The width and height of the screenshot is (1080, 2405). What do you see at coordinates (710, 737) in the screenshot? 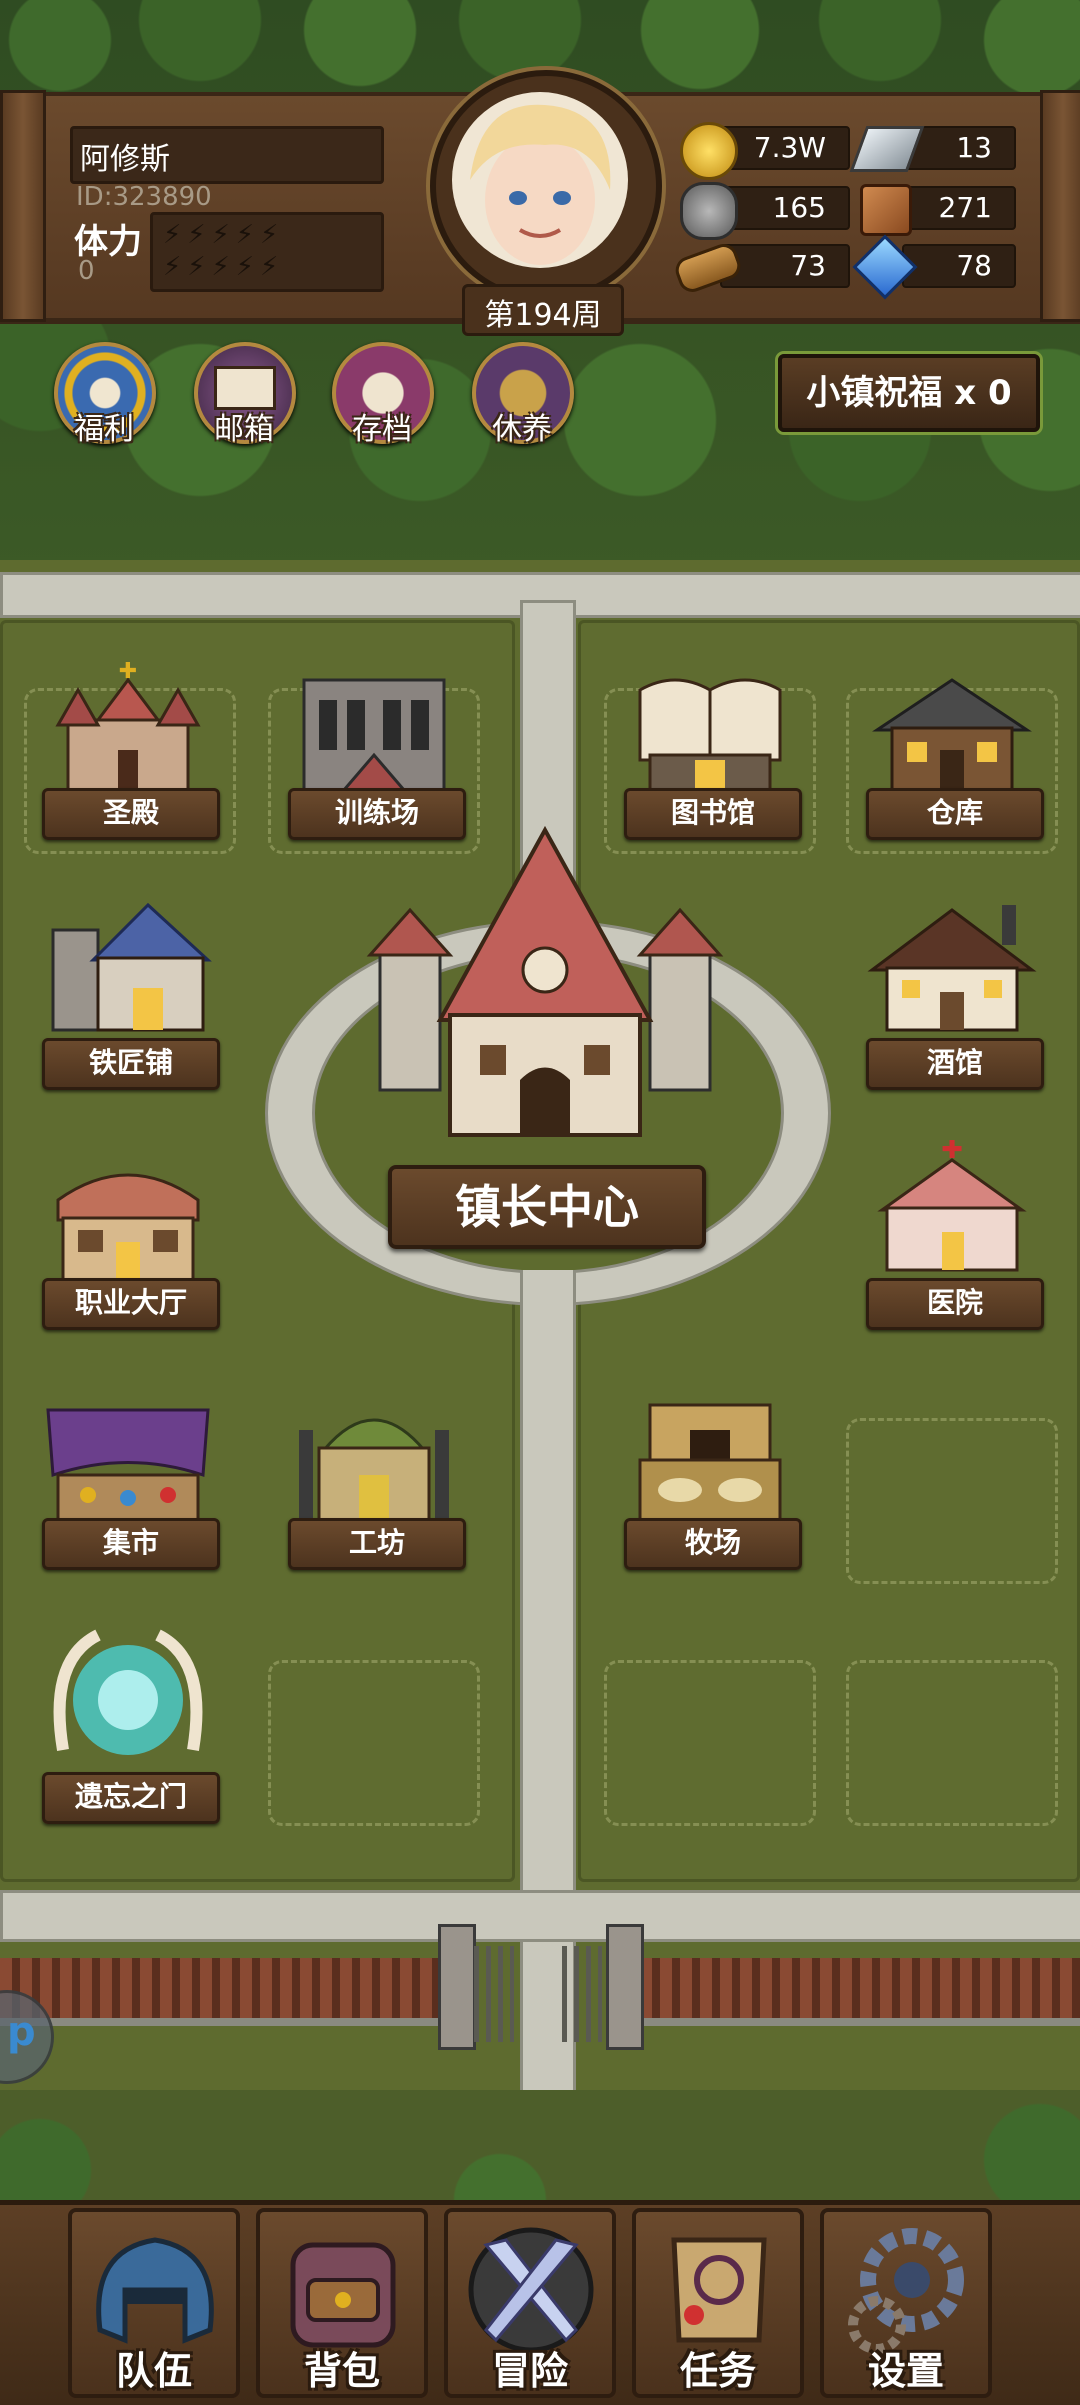
I see `library-icon` at bounding box center [710, 737].